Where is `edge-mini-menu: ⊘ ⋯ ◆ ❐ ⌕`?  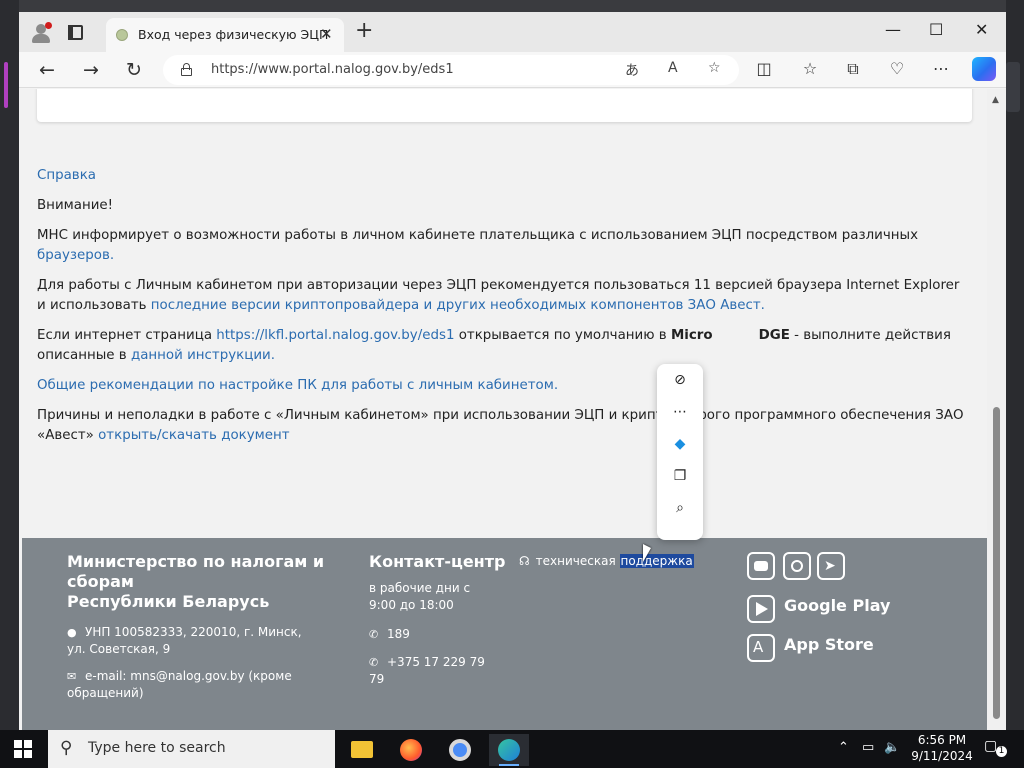
edge-mini-menu: ⊘ ⋯ ◆ ❐ ⌕ is located at coordinates (680, 452).